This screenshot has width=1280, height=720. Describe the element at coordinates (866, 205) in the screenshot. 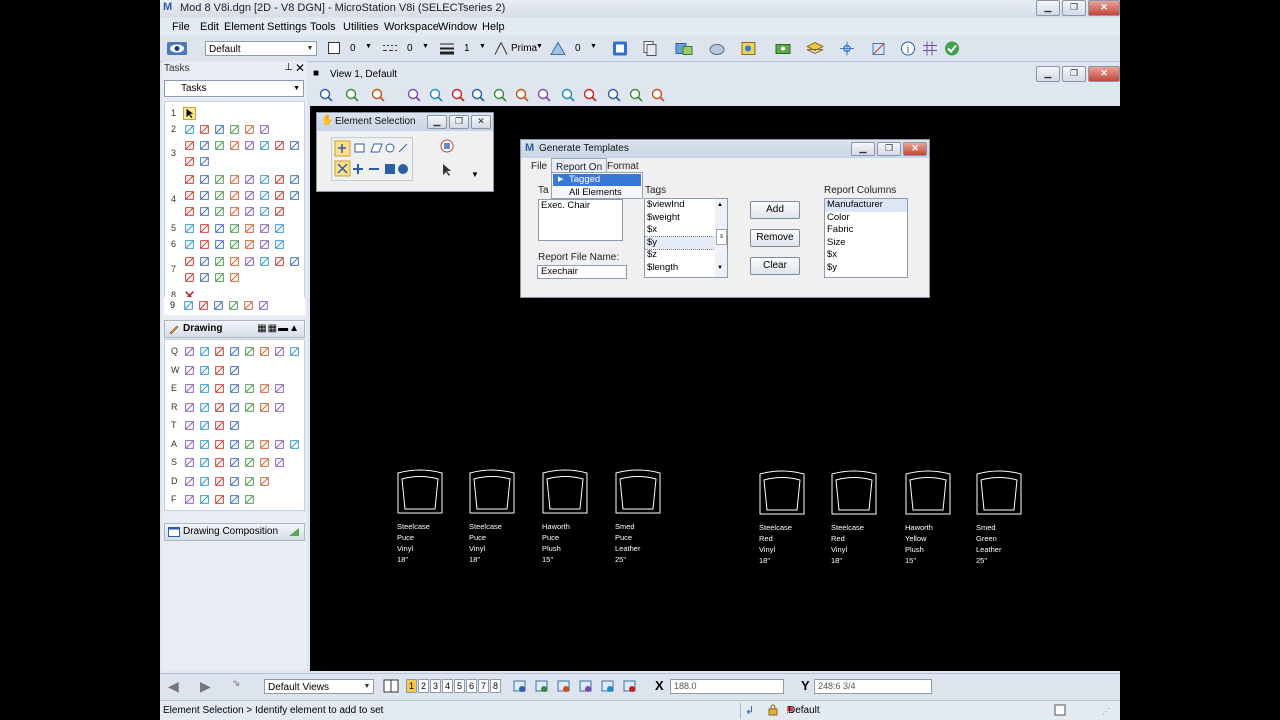

I see `report-column-item: Manufacturer` at that location.